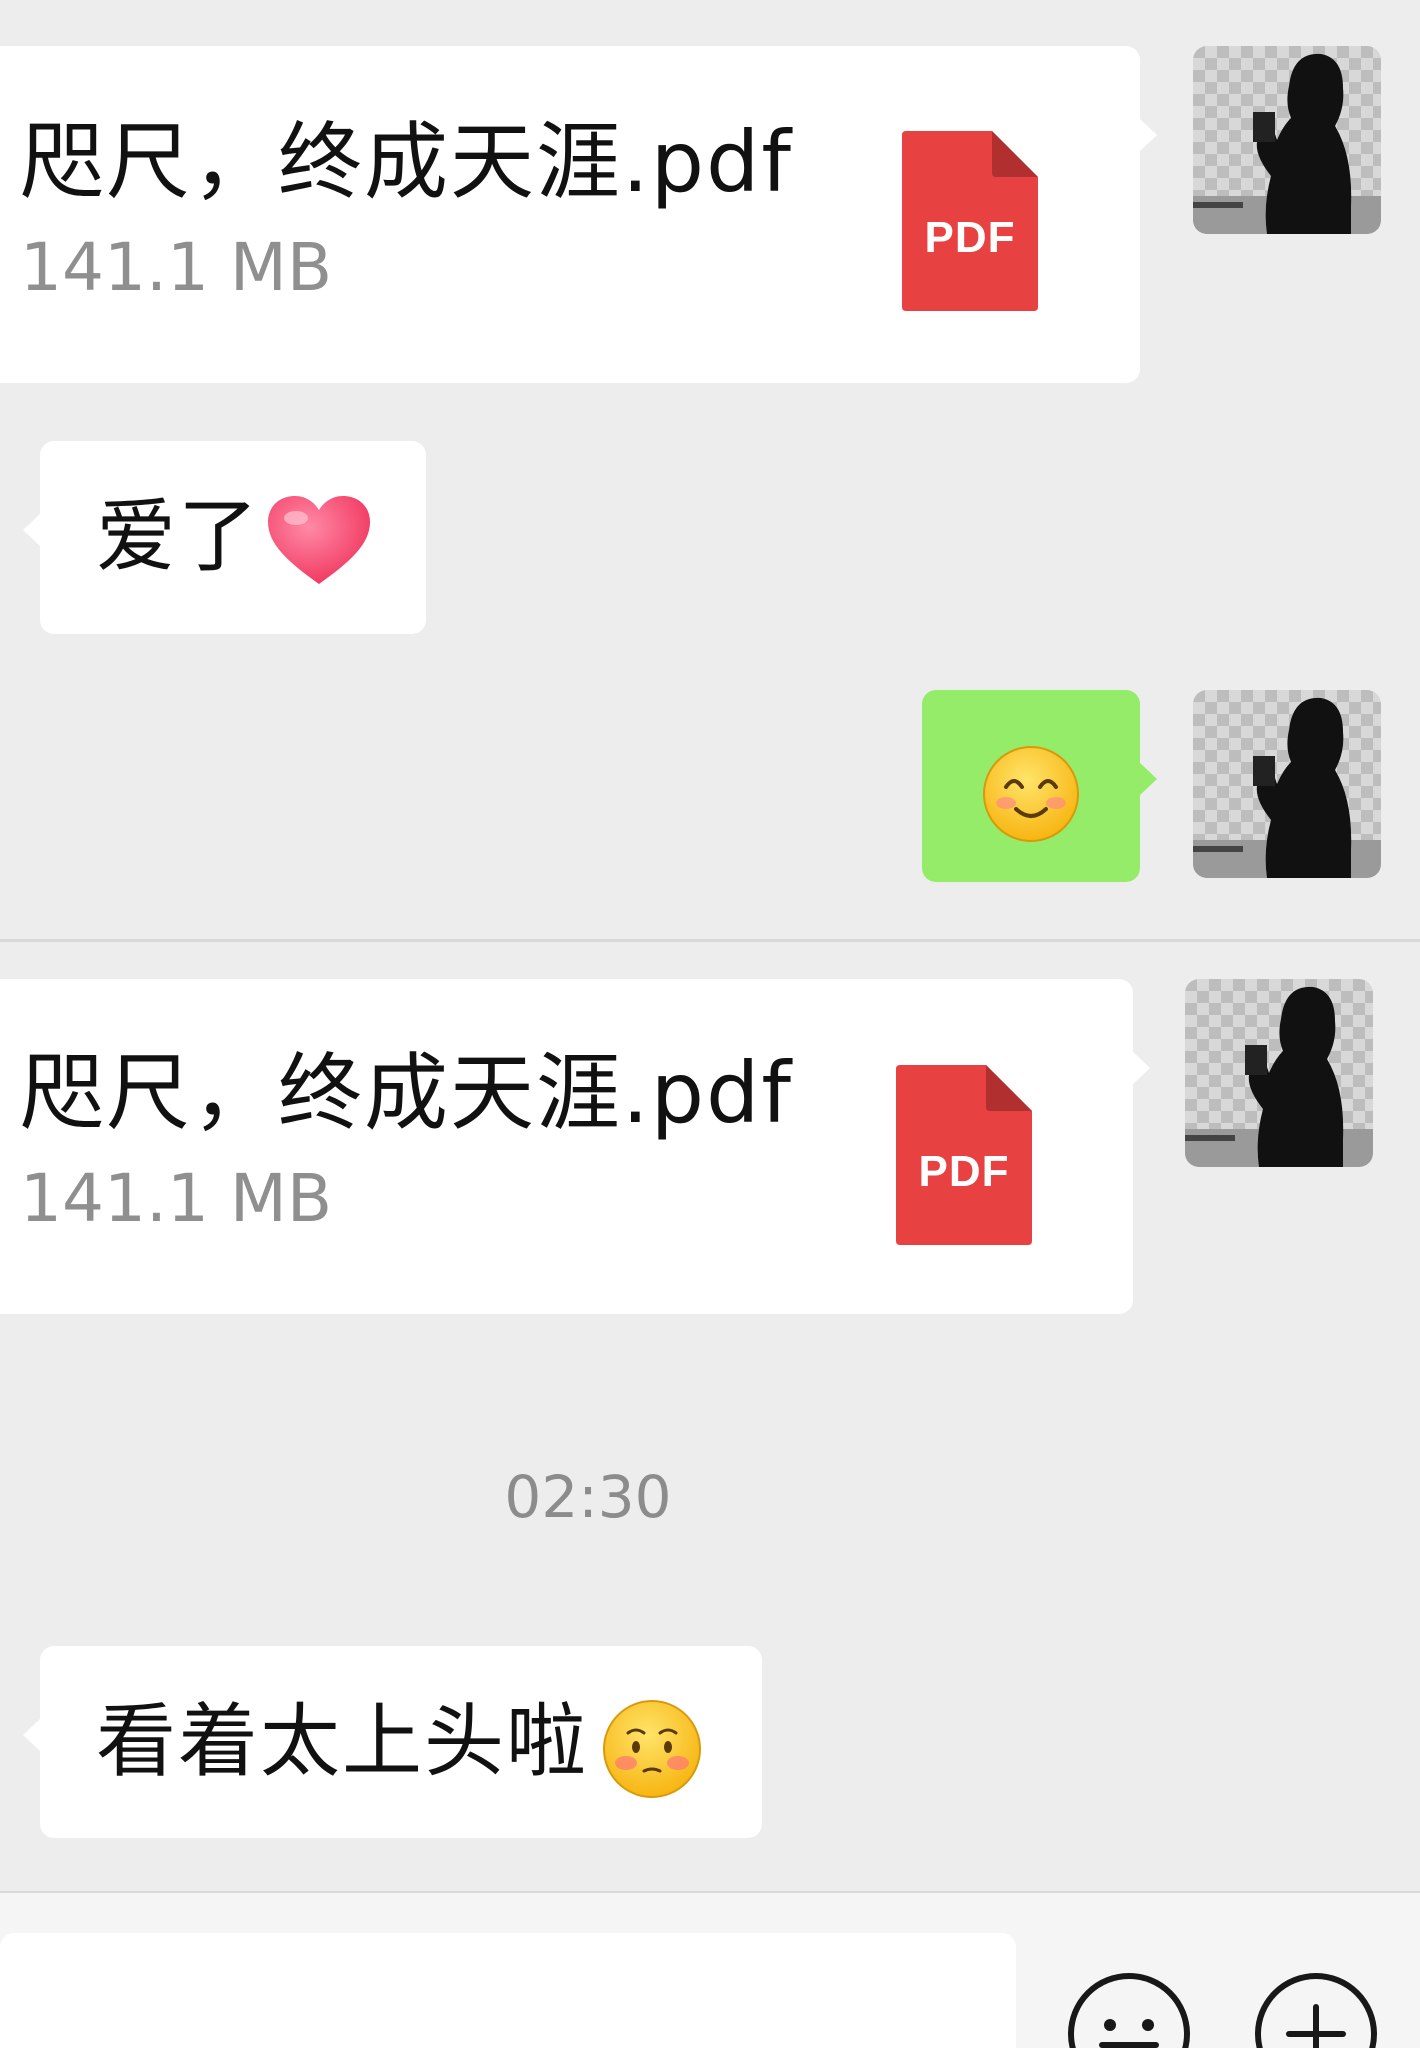  What do you see at coordinates (1129, 2033) in the screenshot?
I see `emoji-icon` at bounding box center [1129, 2033].